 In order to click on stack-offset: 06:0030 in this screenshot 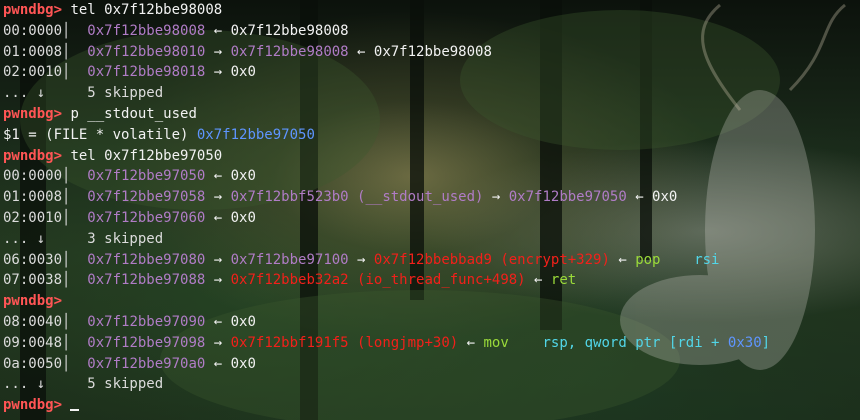, I will do `click(33, 259)`.